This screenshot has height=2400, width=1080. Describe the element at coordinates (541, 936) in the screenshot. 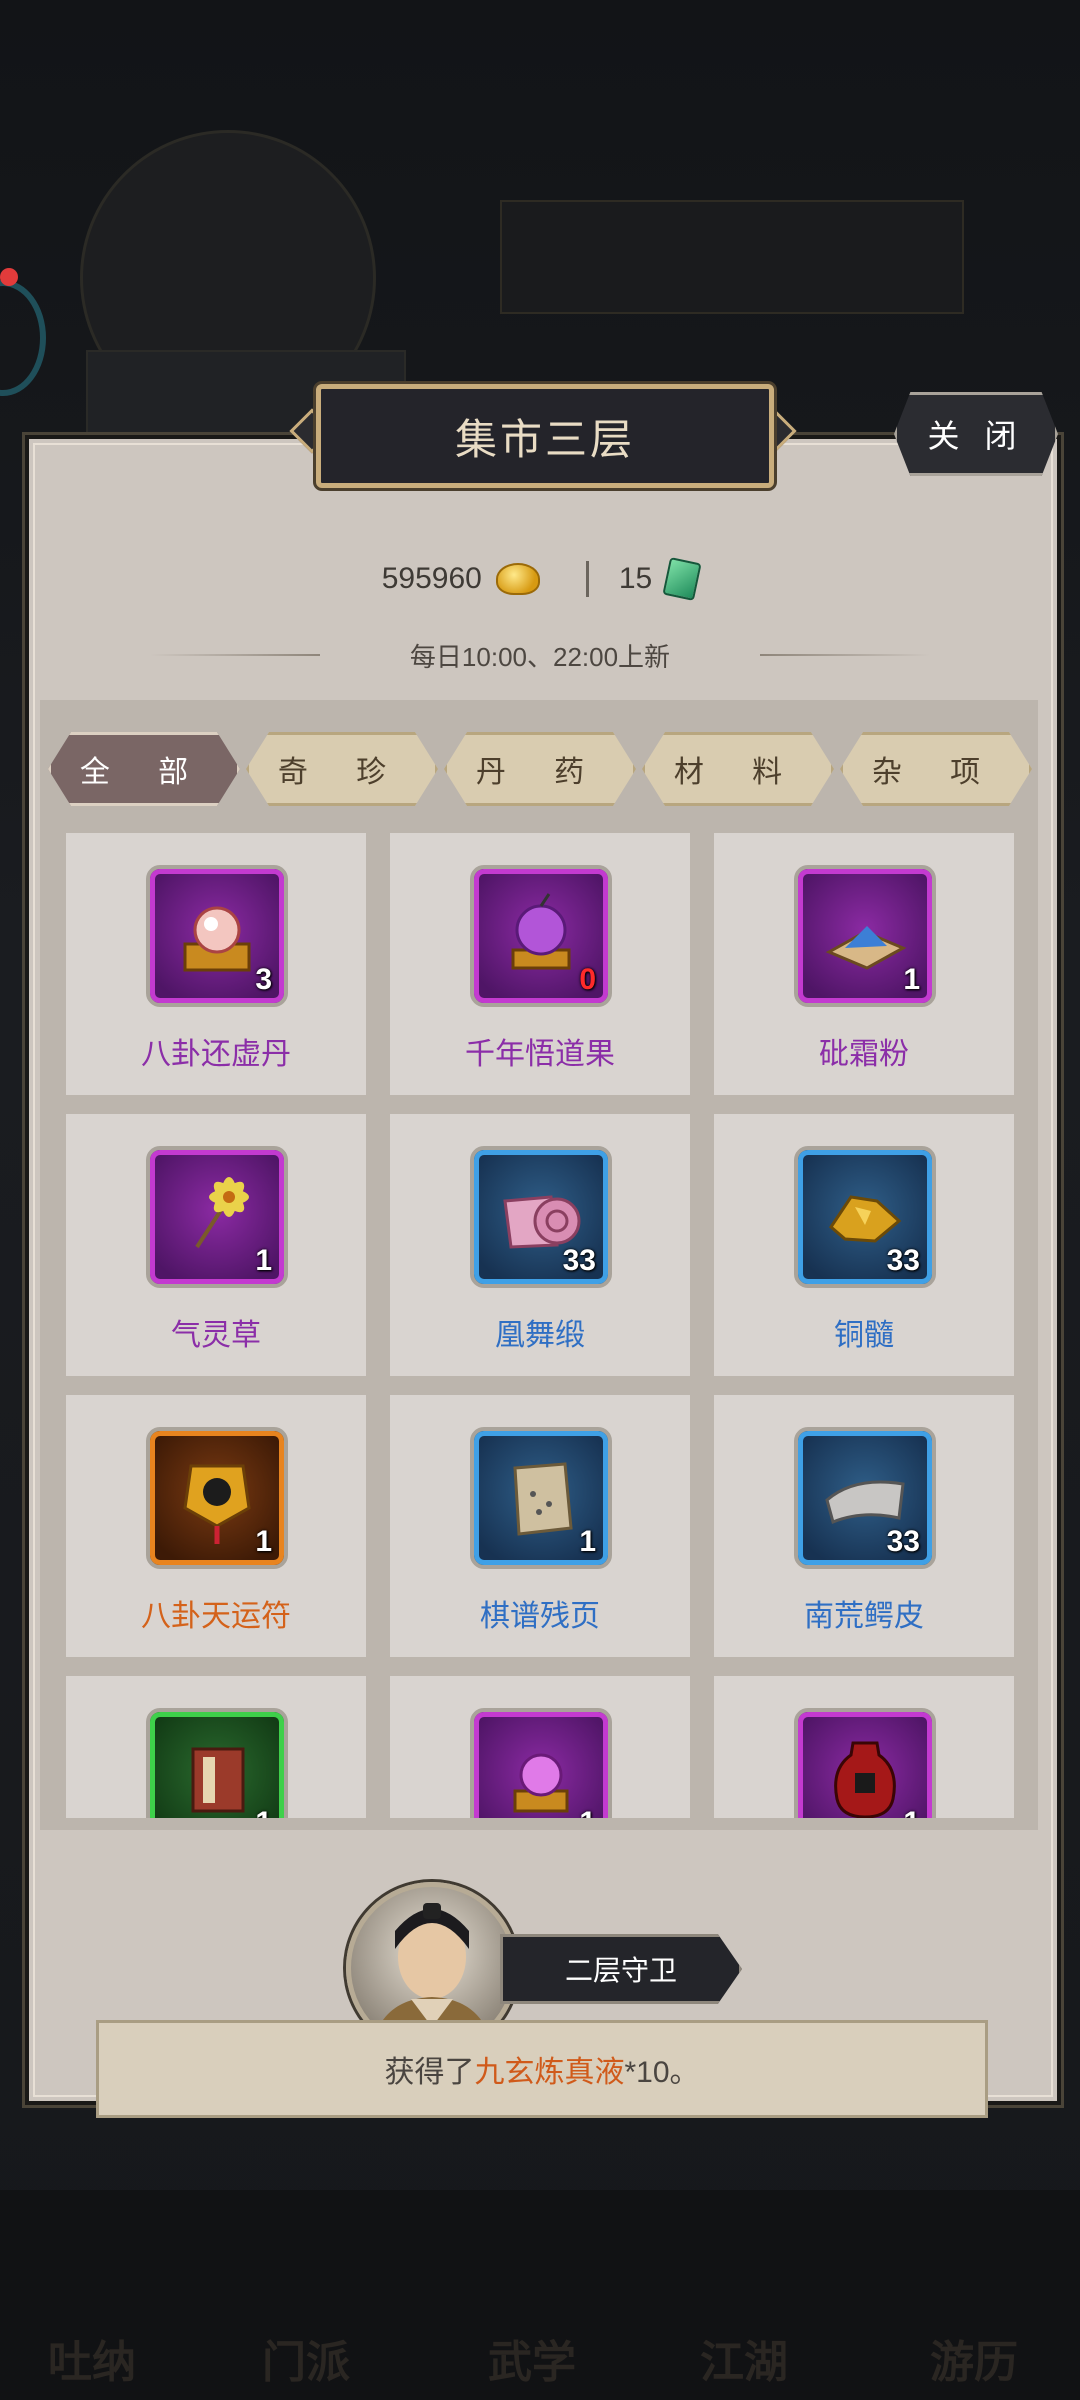

I see `item-frame: 0` at that location.